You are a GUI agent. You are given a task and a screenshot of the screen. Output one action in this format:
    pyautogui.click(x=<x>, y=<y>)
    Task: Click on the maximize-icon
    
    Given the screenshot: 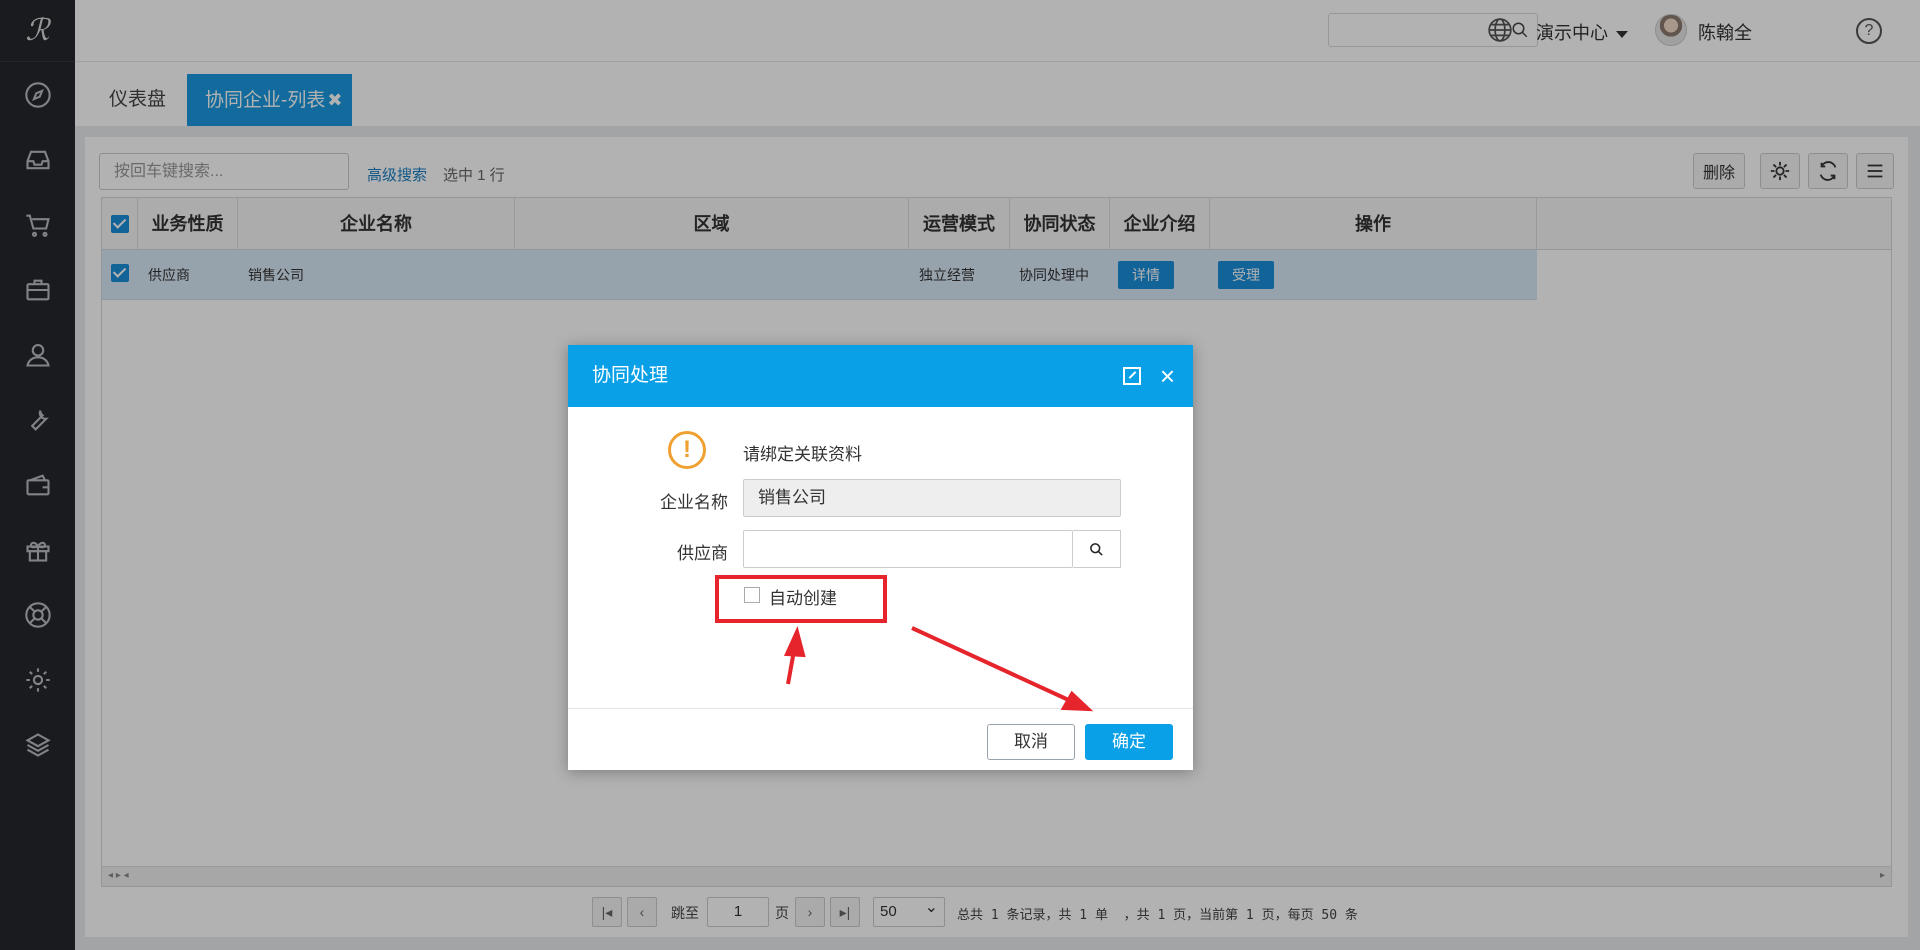 What is the action you would take?
    pyautogui.click(x=1132, y=376)
    